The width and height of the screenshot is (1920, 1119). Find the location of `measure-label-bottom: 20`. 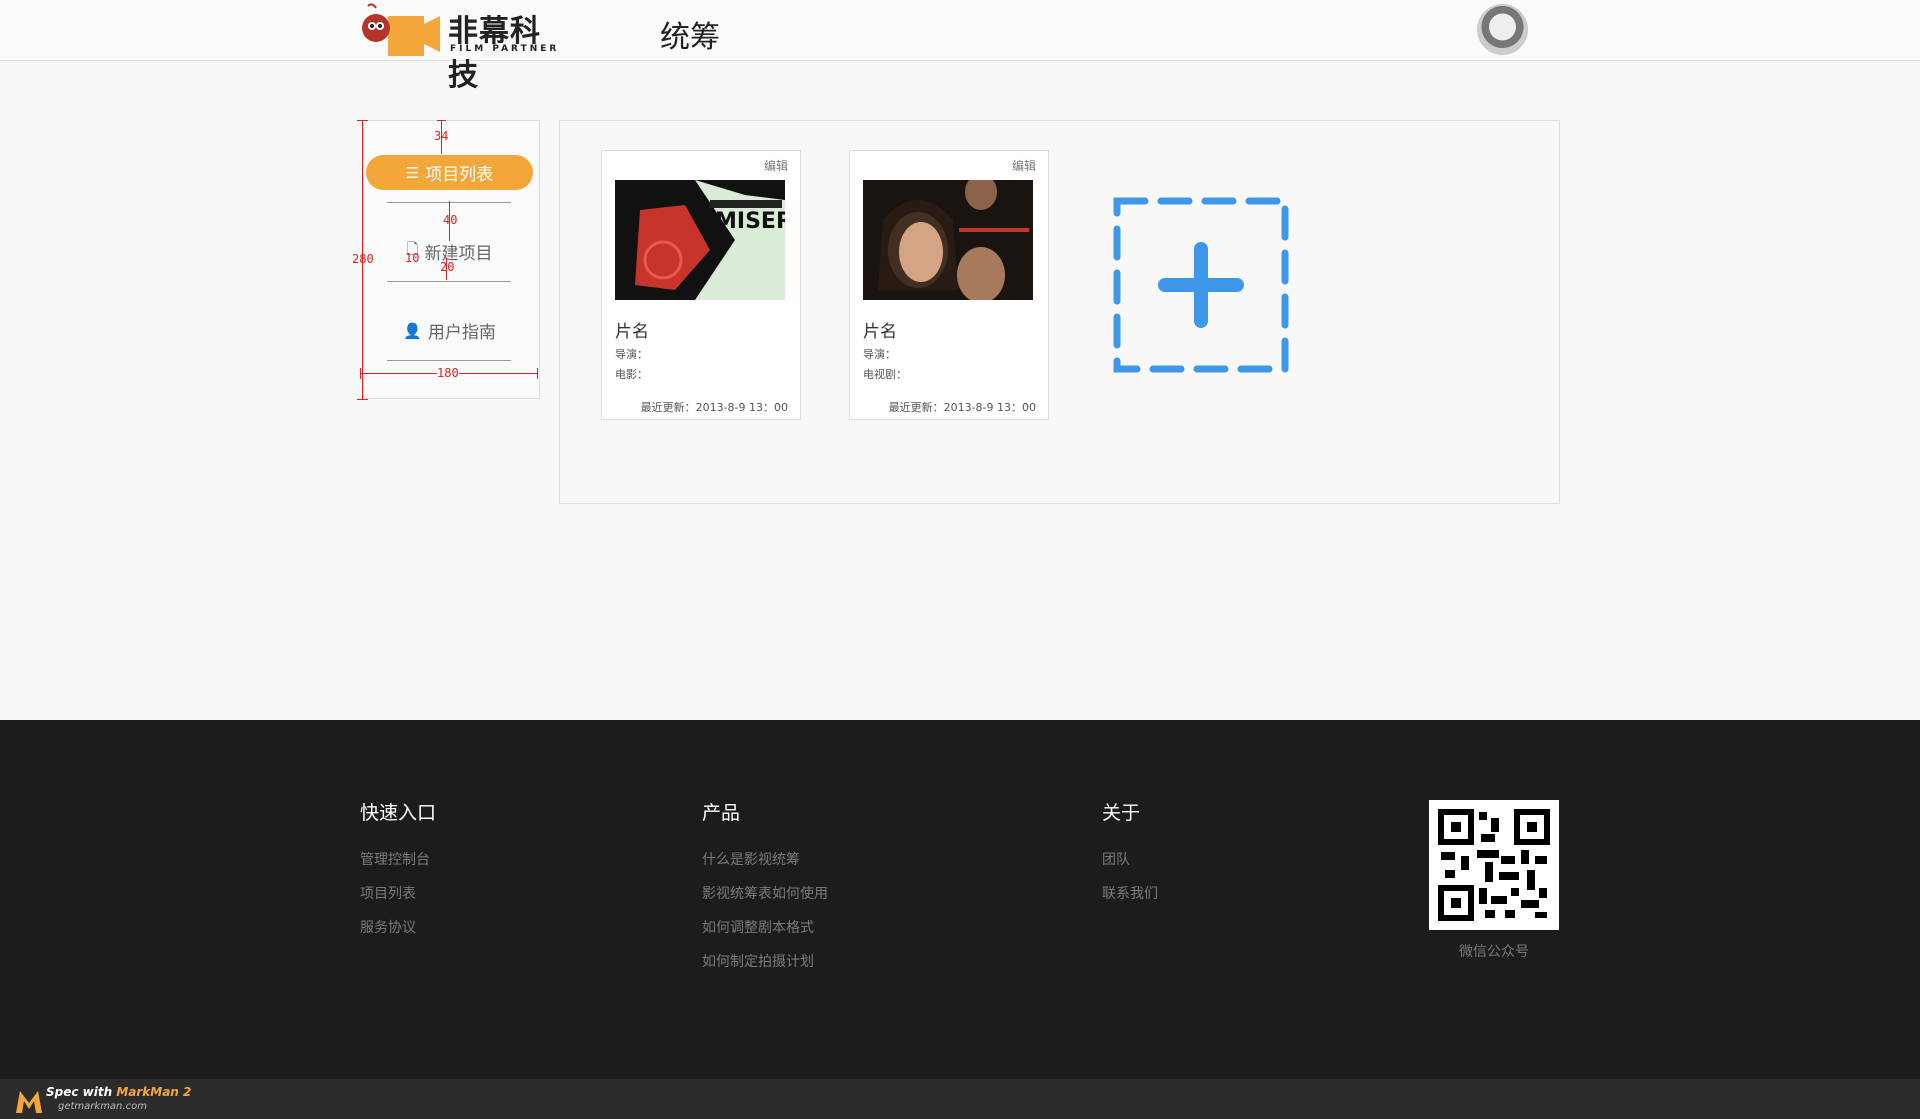

measure-label-bottom: 20 is located at coordinates (447, 267).